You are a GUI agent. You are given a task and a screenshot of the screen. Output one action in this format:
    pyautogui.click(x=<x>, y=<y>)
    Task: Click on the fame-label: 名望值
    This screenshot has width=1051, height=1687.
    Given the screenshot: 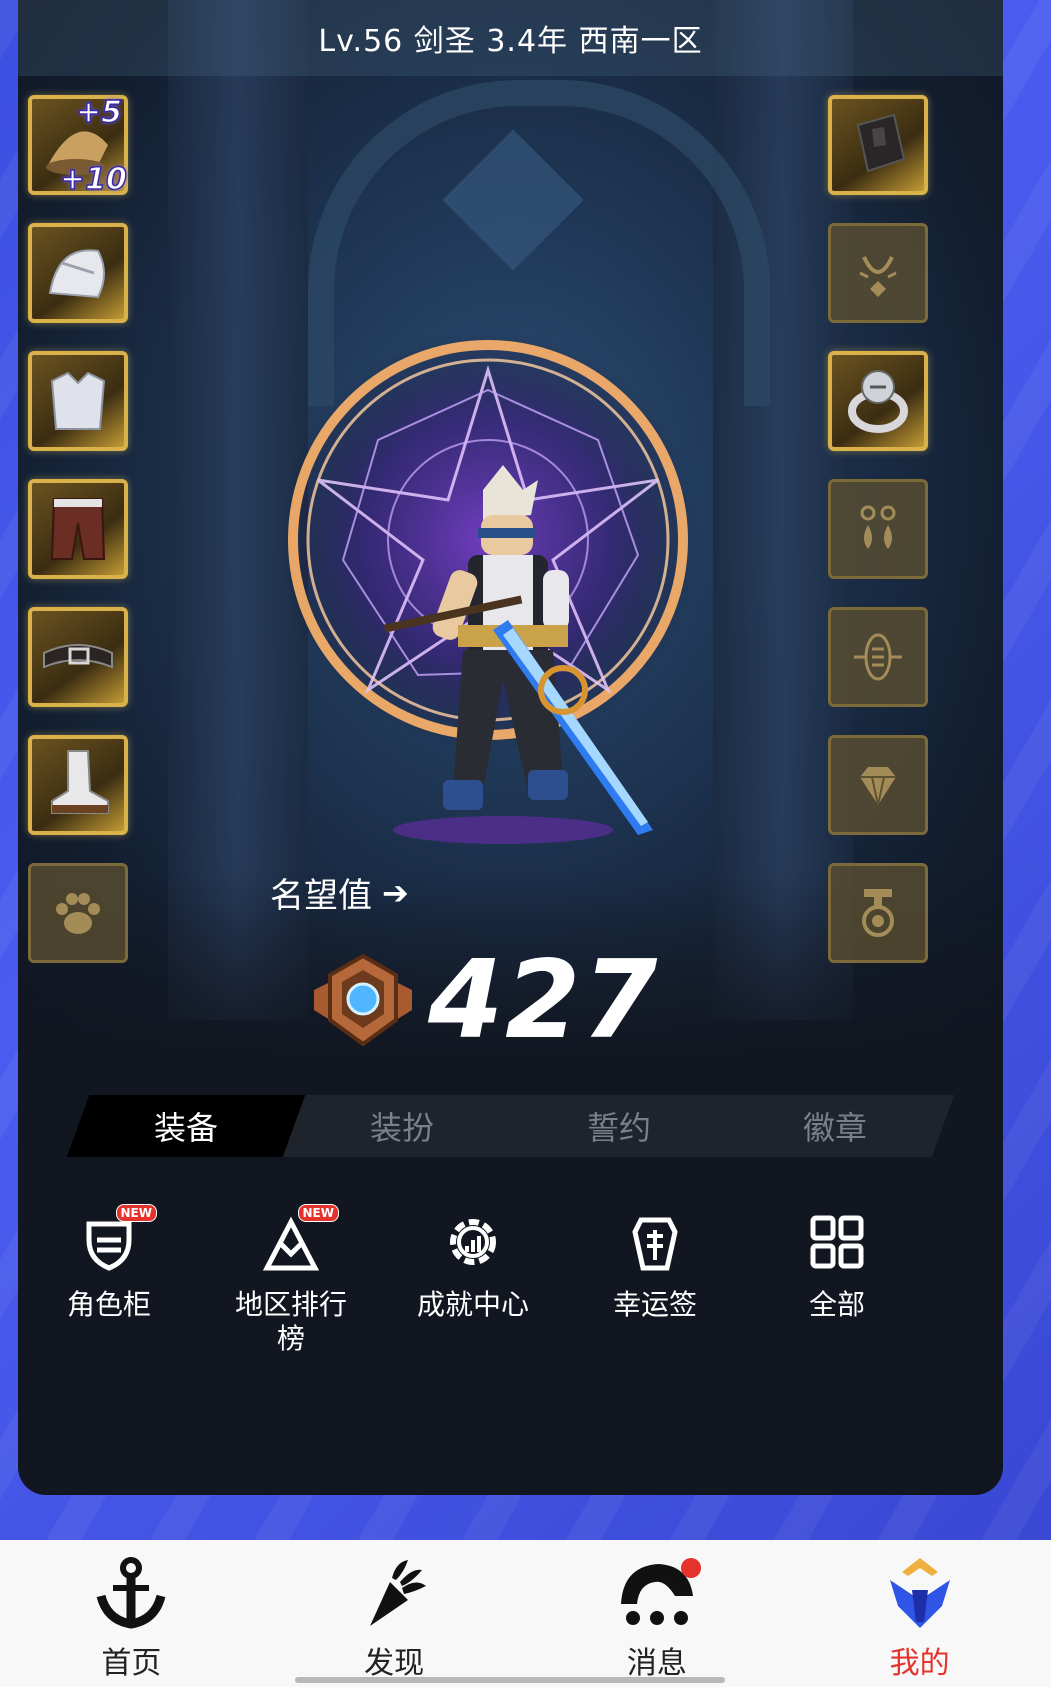 What is the action you would take?
    pyautogui.click(x=321, y=896)
    